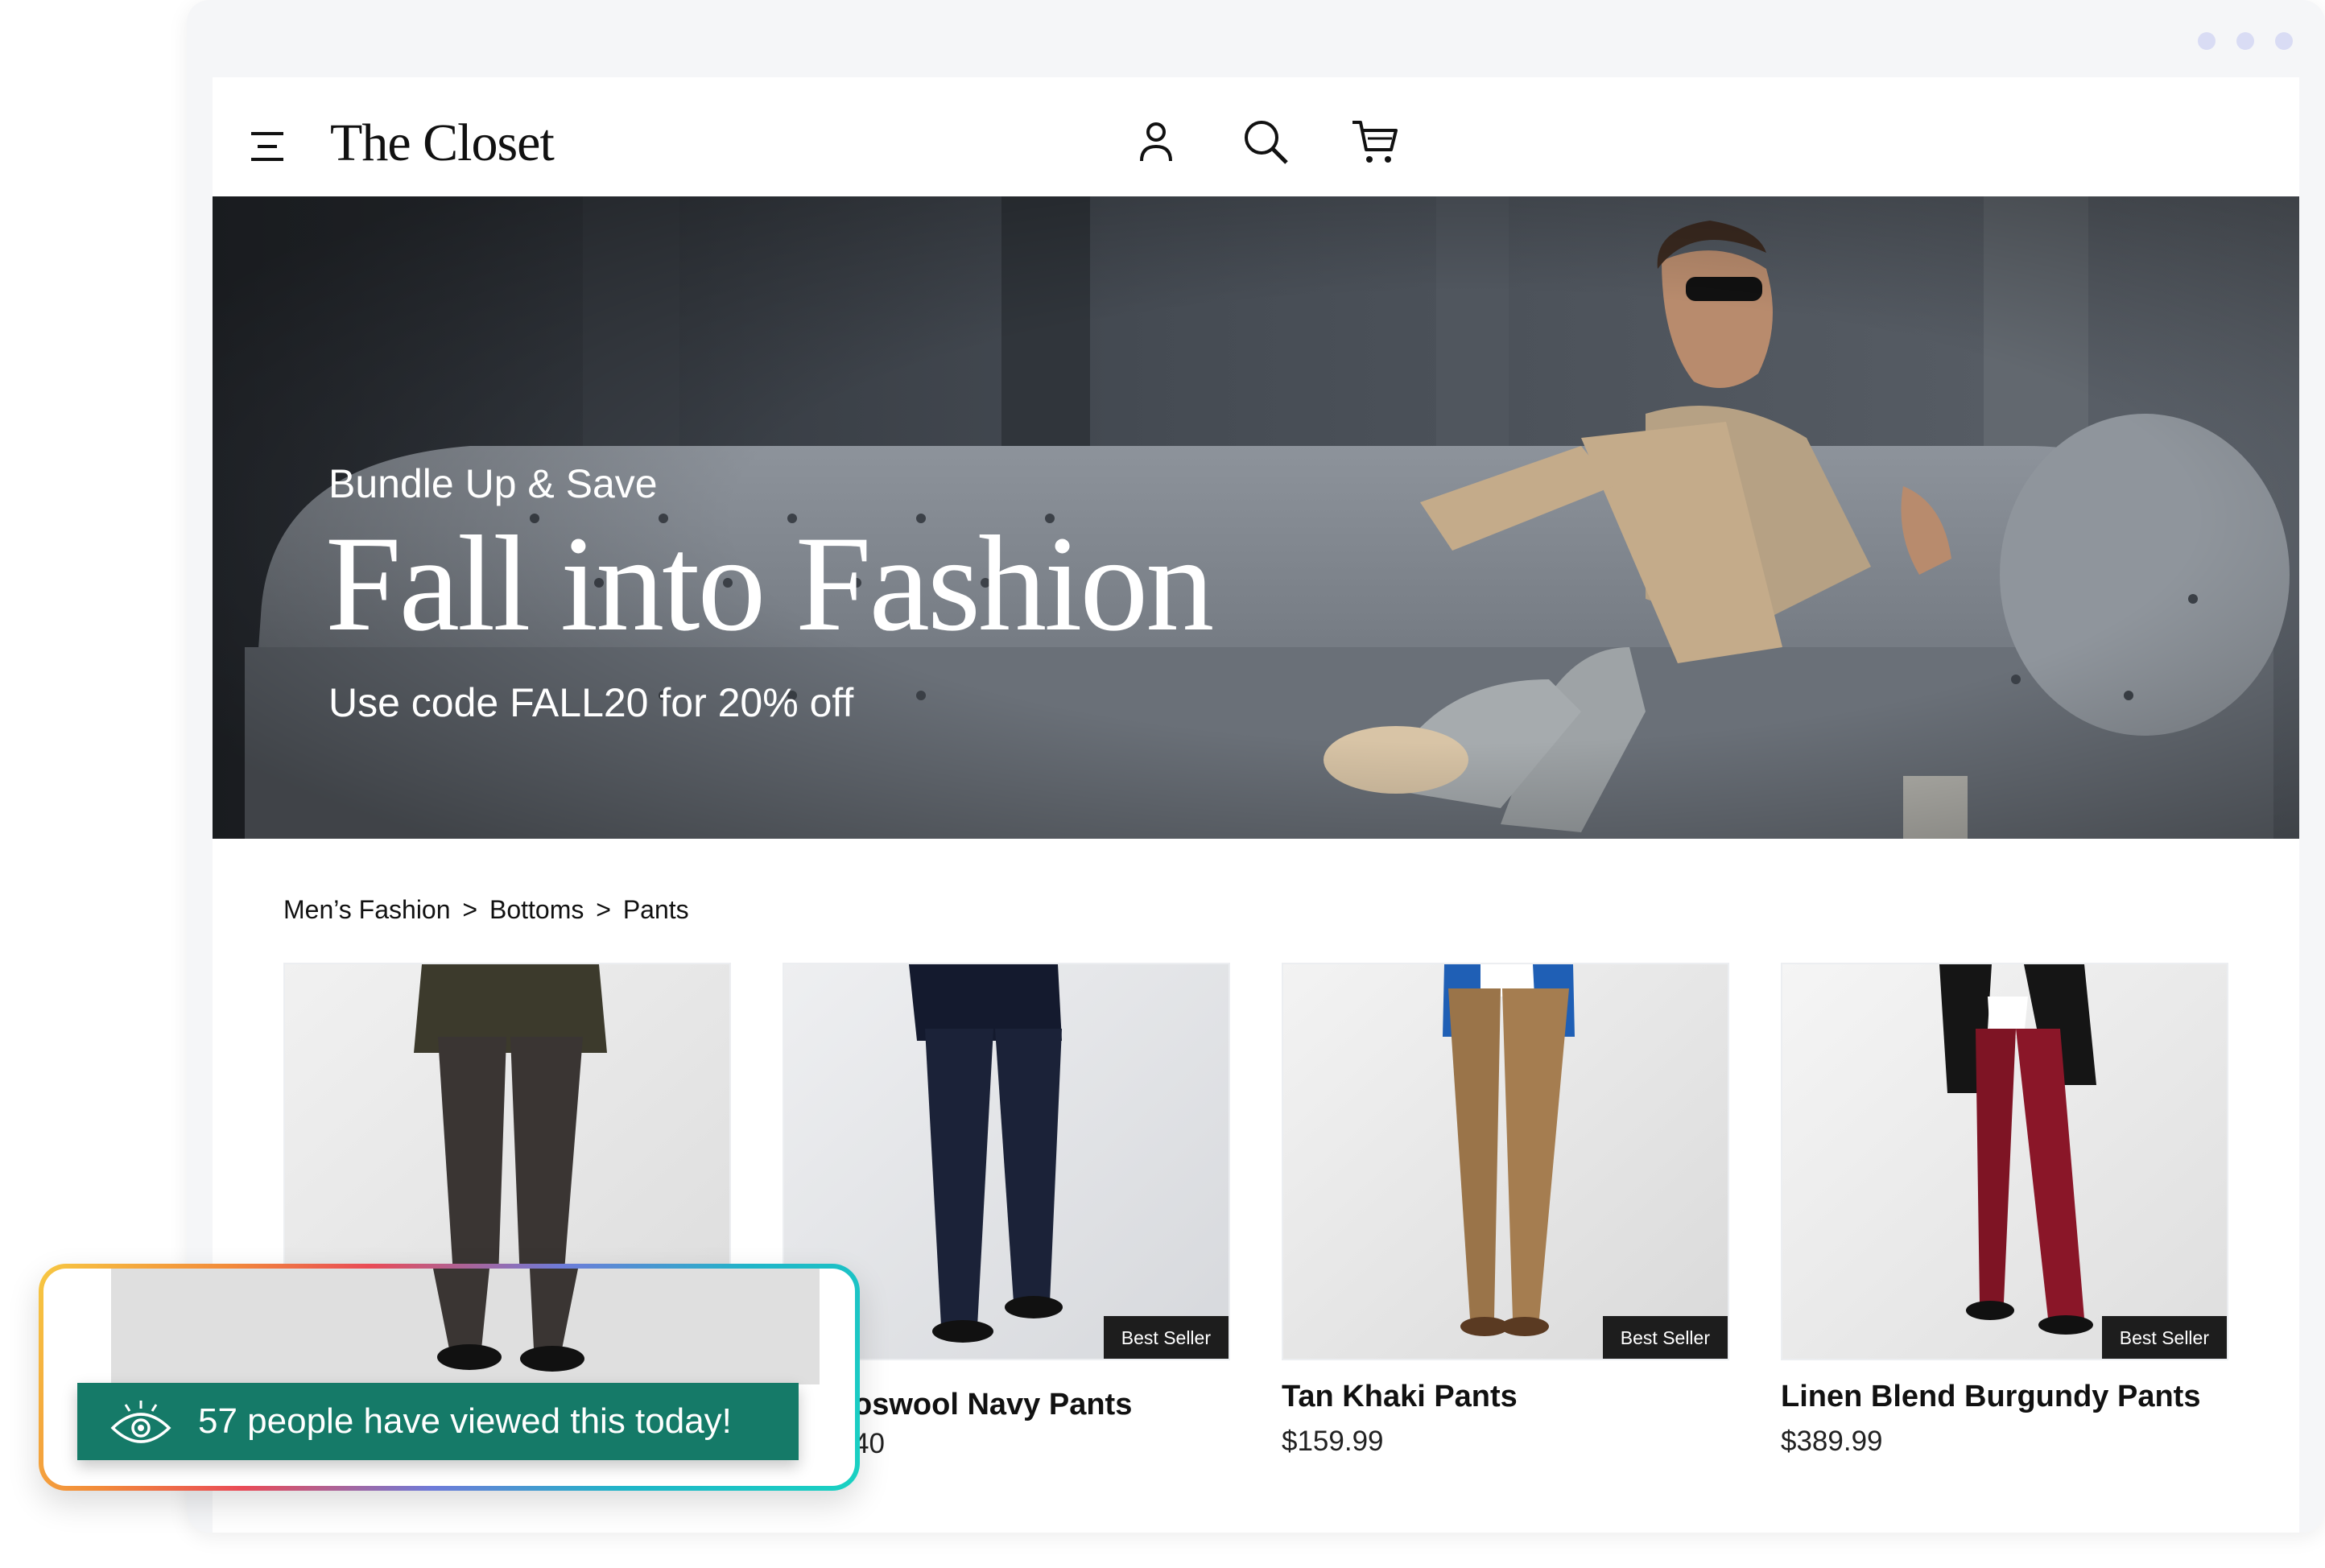 Image resolution: width=2325 pixels, height=1568 pixels. Describe the element at coordinates (591, 702) in the screenshot. I see `promo-text: Use code FALL20 for 20% off` at that location.